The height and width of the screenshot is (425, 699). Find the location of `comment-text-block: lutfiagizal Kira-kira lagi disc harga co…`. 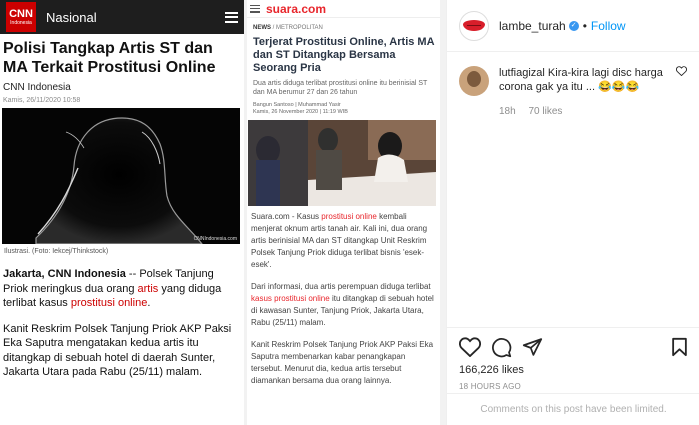

comment-text-block: lutfiagizal Kira-kira lagi disc harga co… is located at coordinates (585, 80).